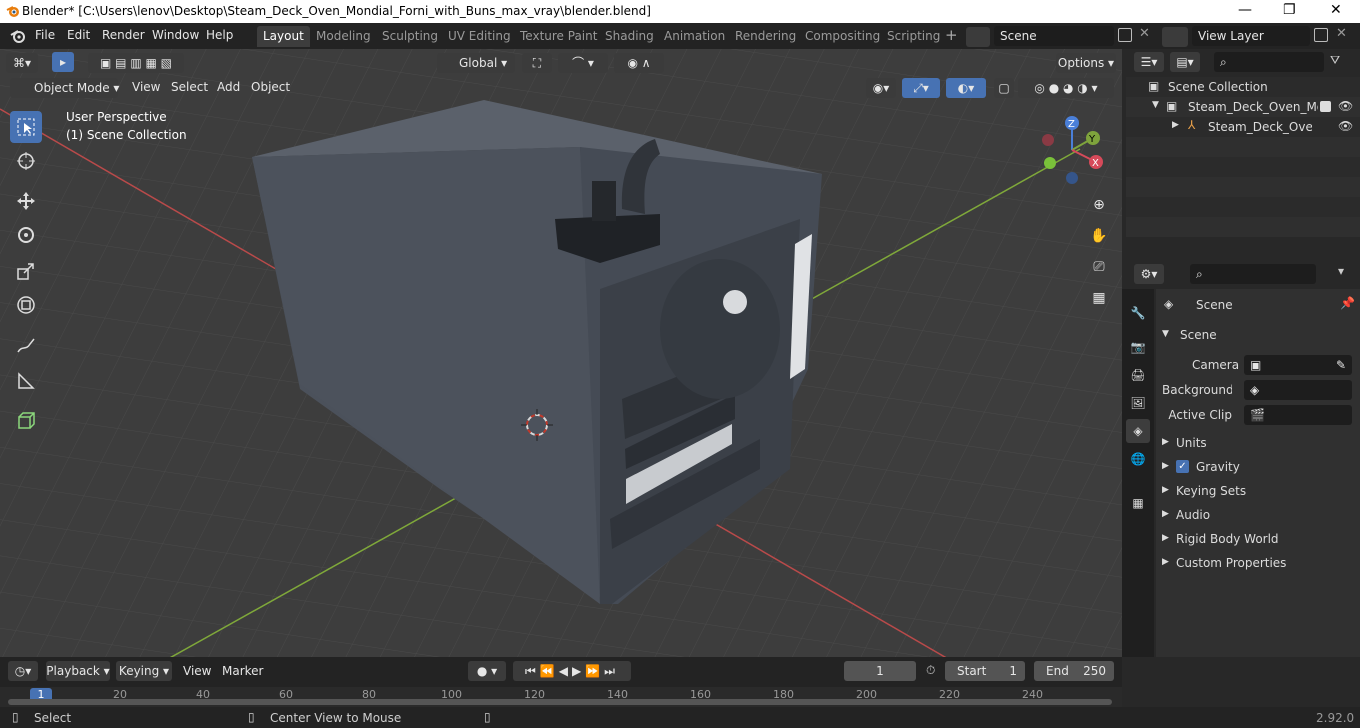 The height and width of the screenshot is (728, 1360). Describe the element at coordinates (1258, 492) in the screenshot. I see `panel-keying-sets: ▶ Keying Sets` at that location.